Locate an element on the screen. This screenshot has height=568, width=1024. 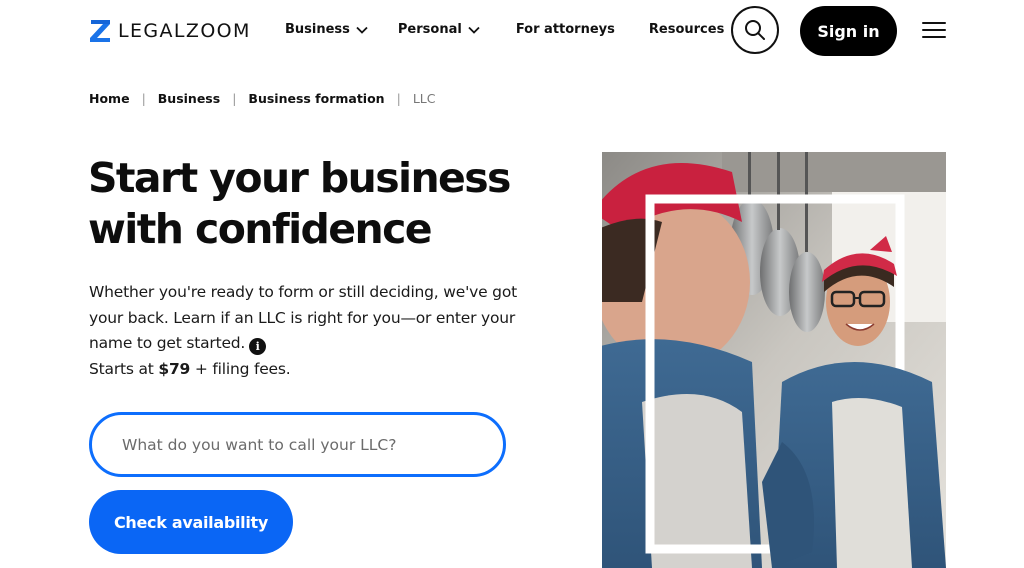
breadcrumb-business-formation: Business formation is located at coordinates (316, 98).